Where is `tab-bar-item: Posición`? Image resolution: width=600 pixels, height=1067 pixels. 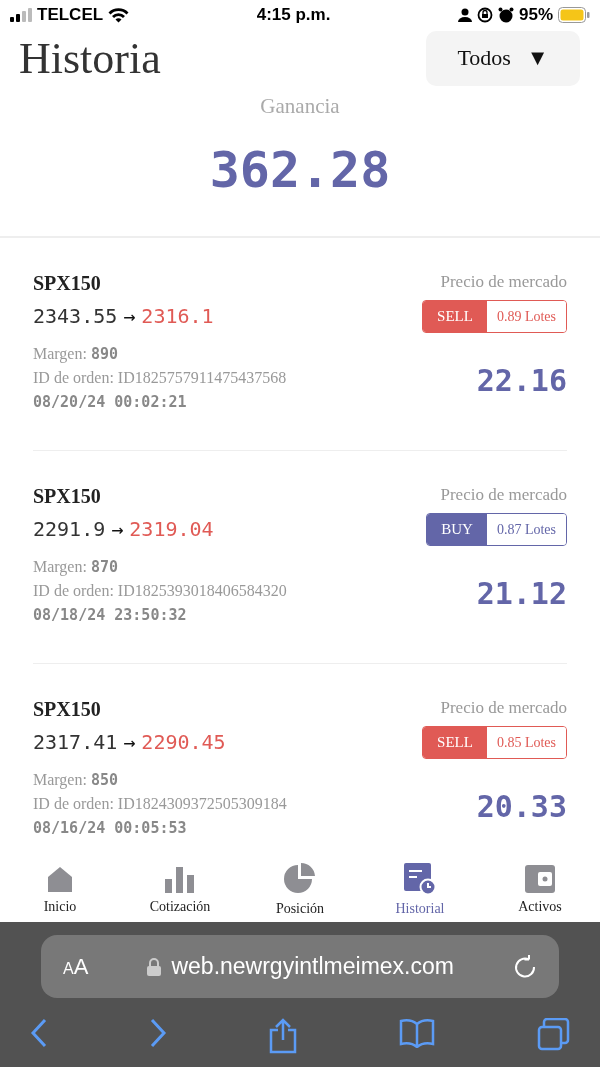 tab-bar-item: Posición is located at coordinates (300, 890).